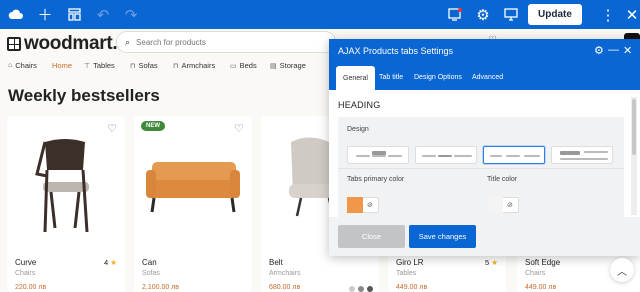 The height and width of the screenshot is (292, 640). I want to click on divider, so click(481, 168).